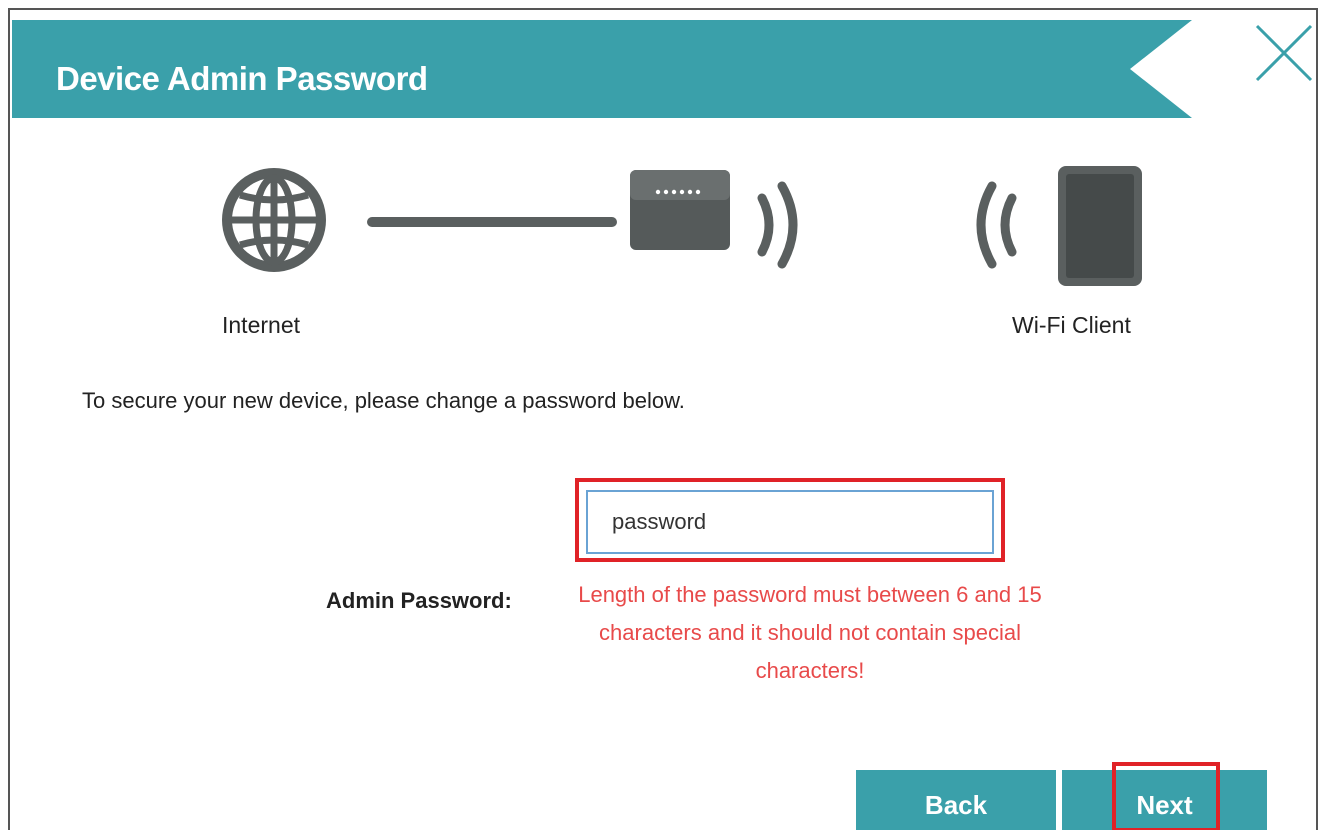 The width and height of the screenshot is (1331, 830). Describe the element at coordinates (956, 800) in the screenshot. I see `back-button: Back` at that location.